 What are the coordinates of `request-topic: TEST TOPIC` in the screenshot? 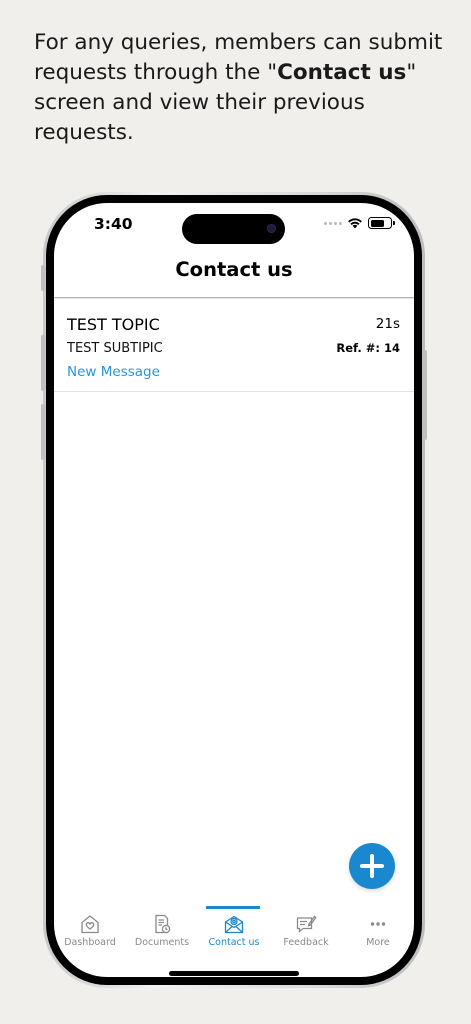 It's located at (113, 324).